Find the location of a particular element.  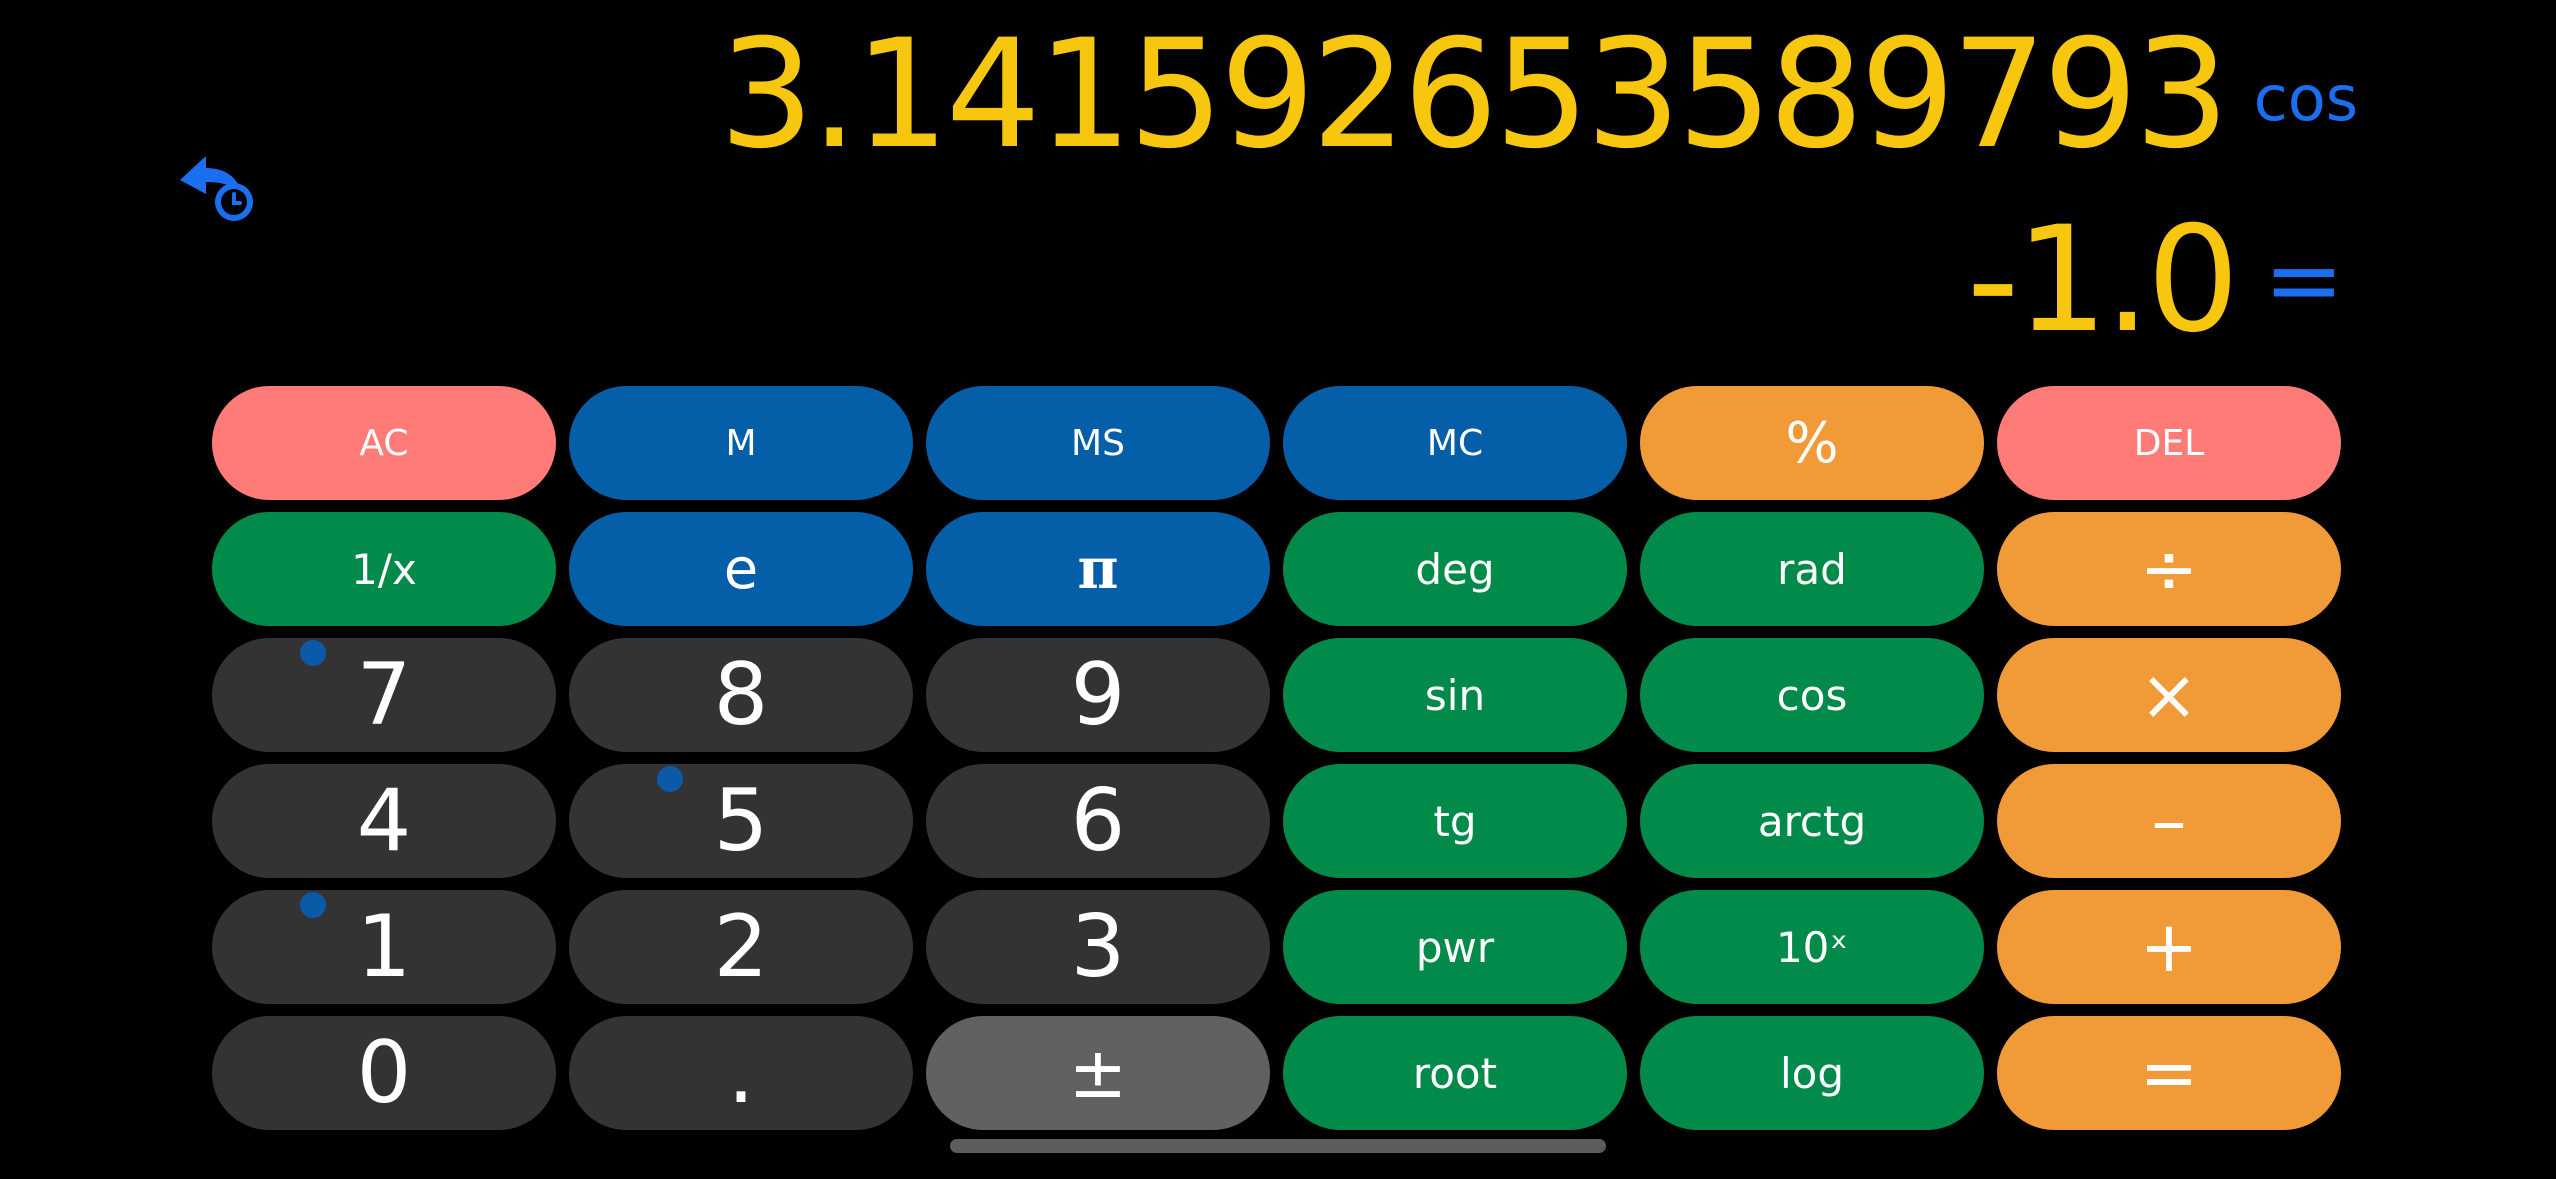

delete-key: DEL is located at coordinates (2169, 443).